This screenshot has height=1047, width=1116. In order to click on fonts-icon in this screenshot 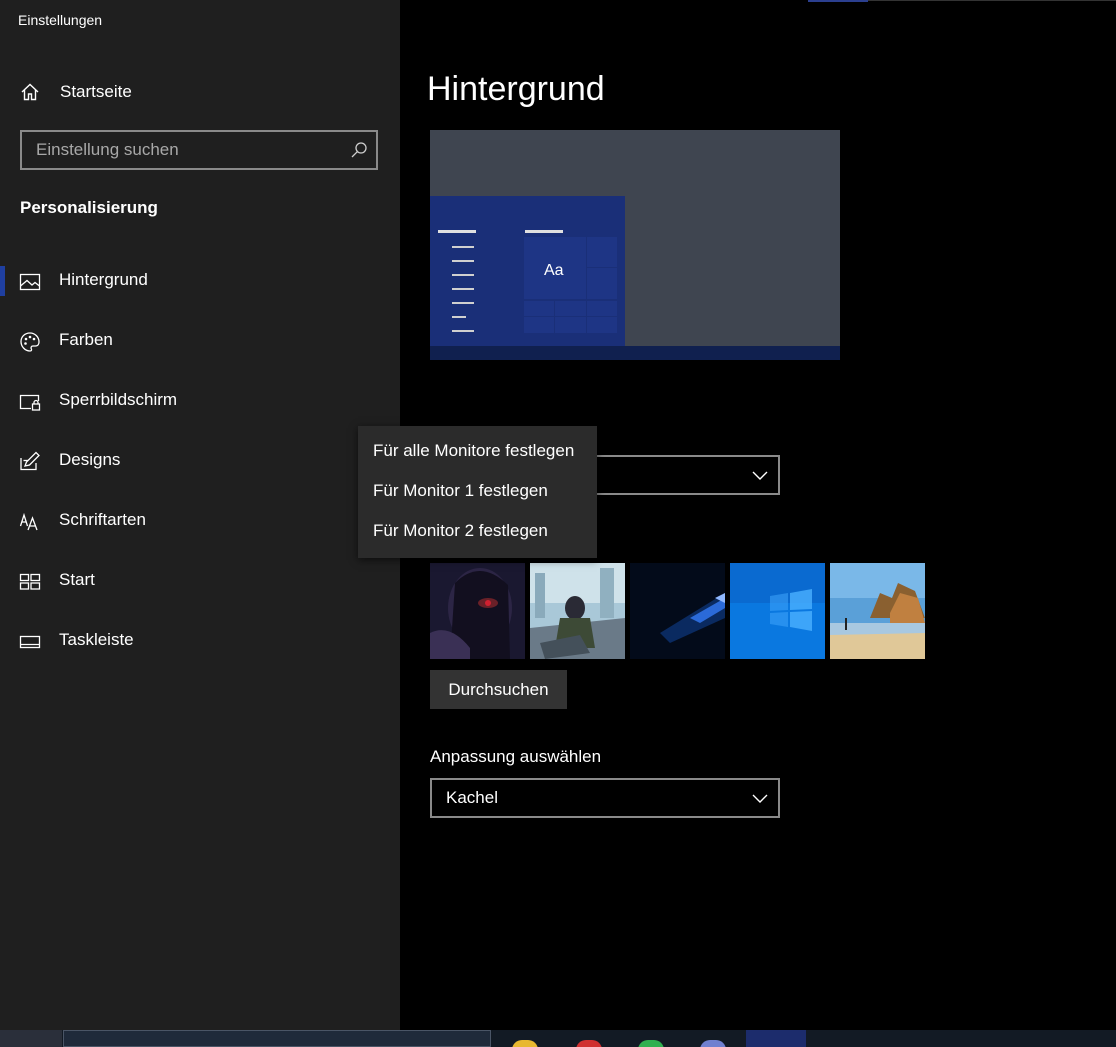, I will do `click(28, 521)`.